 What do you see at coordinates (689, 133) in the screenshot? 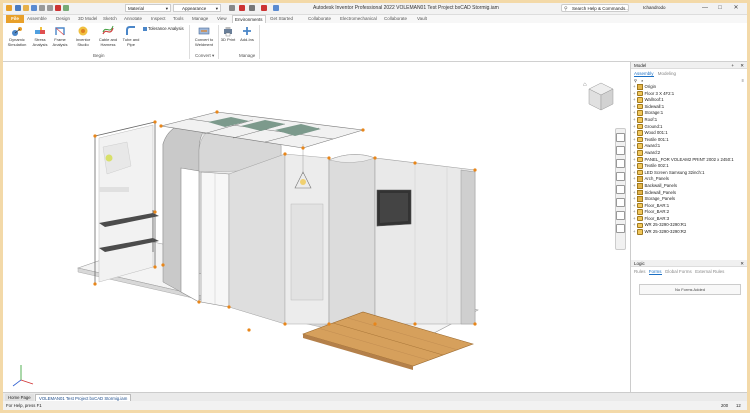
I see `tree-item: + Wood 001:1` at bounding box center [689, 133].